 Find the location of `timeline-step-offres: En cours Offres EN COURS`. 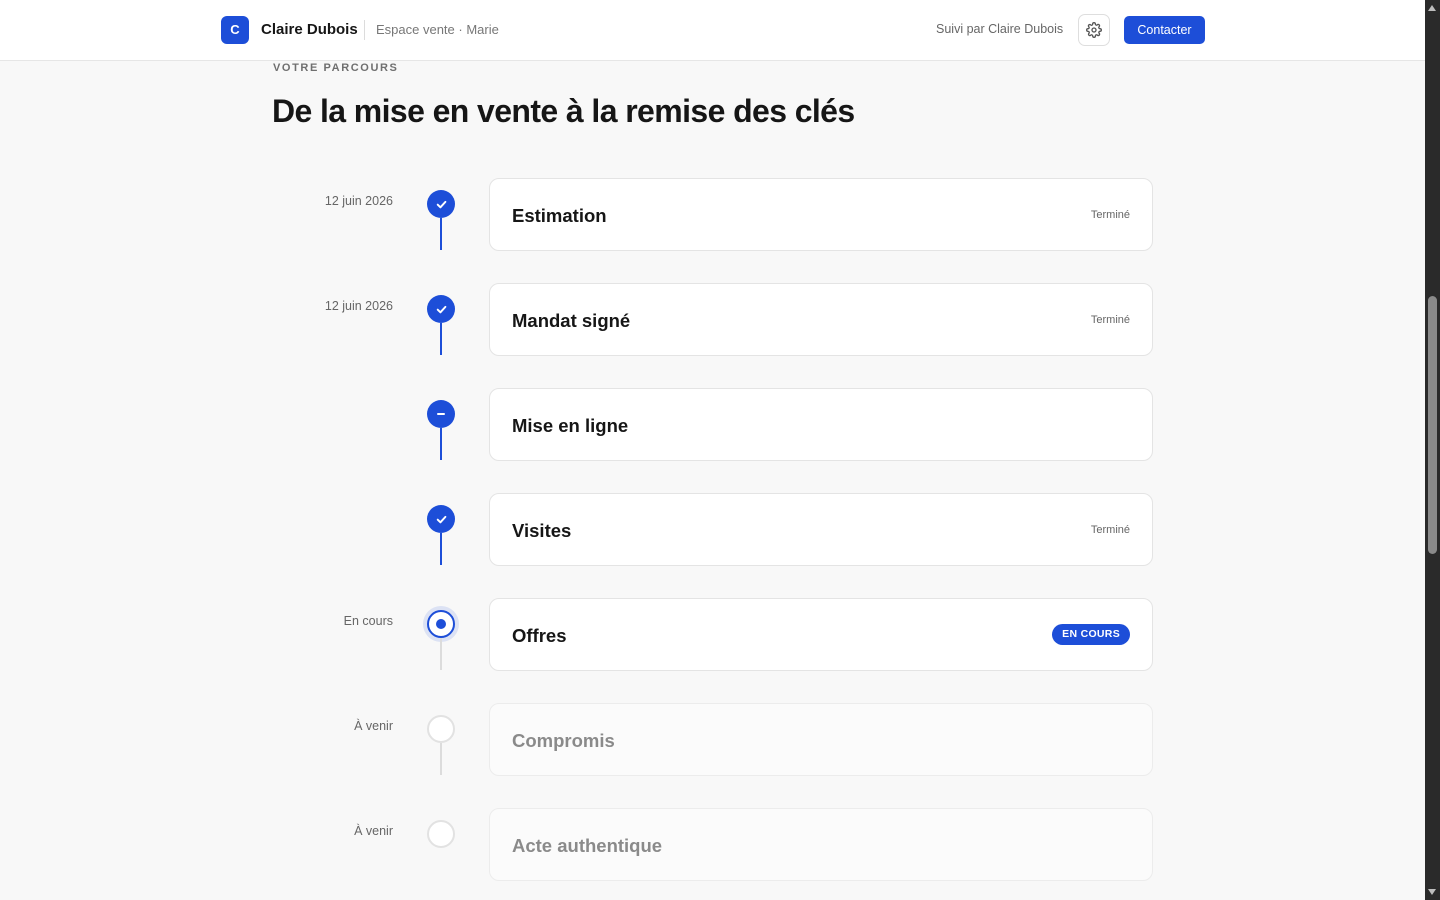

timeline-step-offres: En cours Offres EN COURS is located at coordinates (712, 650).